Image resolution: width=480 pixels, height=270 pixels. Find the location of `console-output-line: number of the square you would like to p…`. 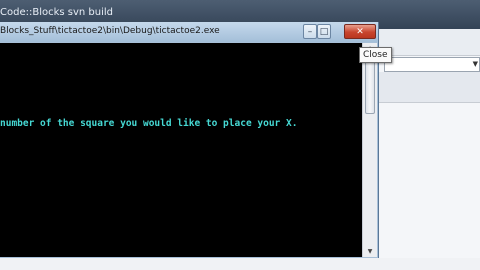

console-output-line: number of the square you would like to p… is located at coordinates (149, 123).